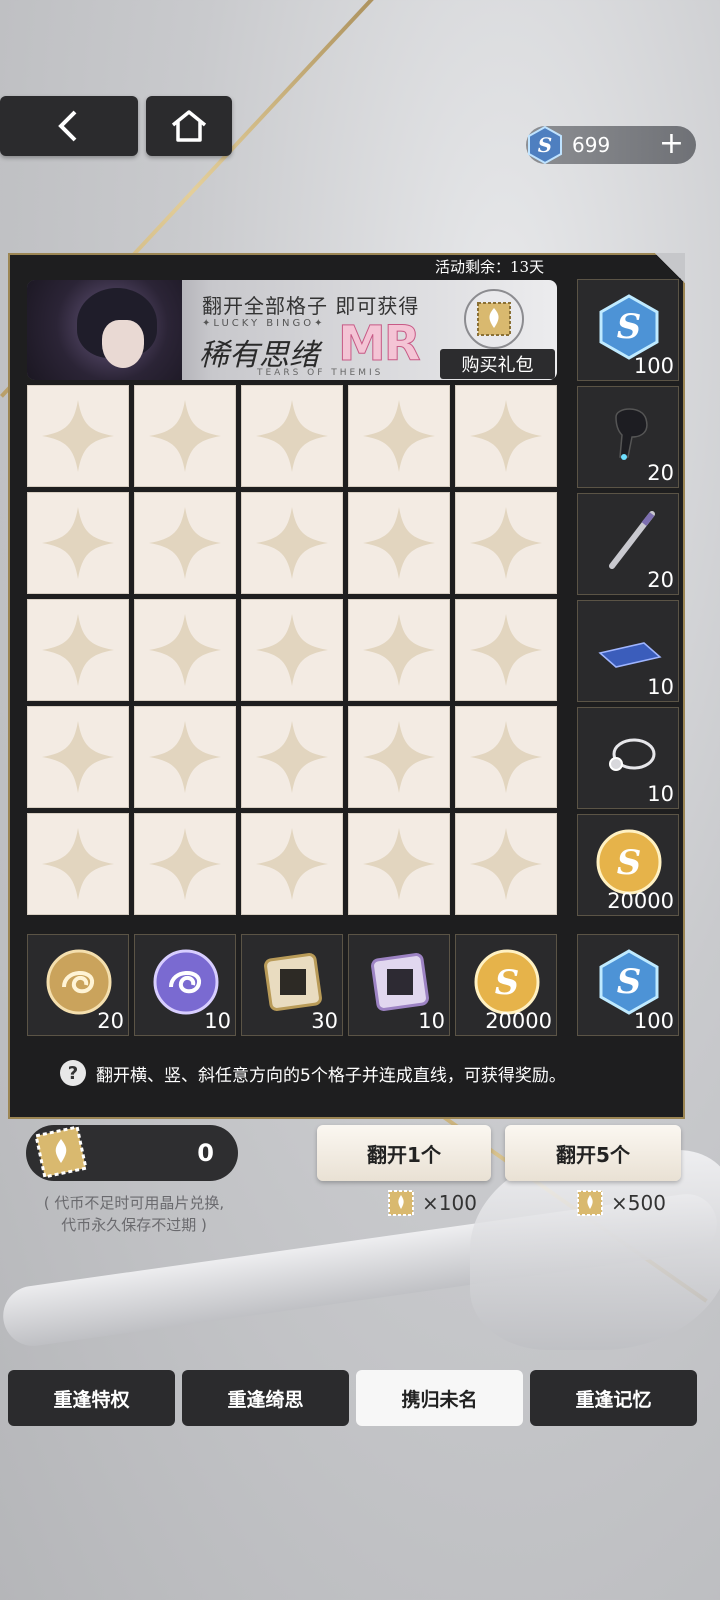 The width and height of the screenshot is (720, 1600). I want to click on reward-slot: 30, so click(292, 985).